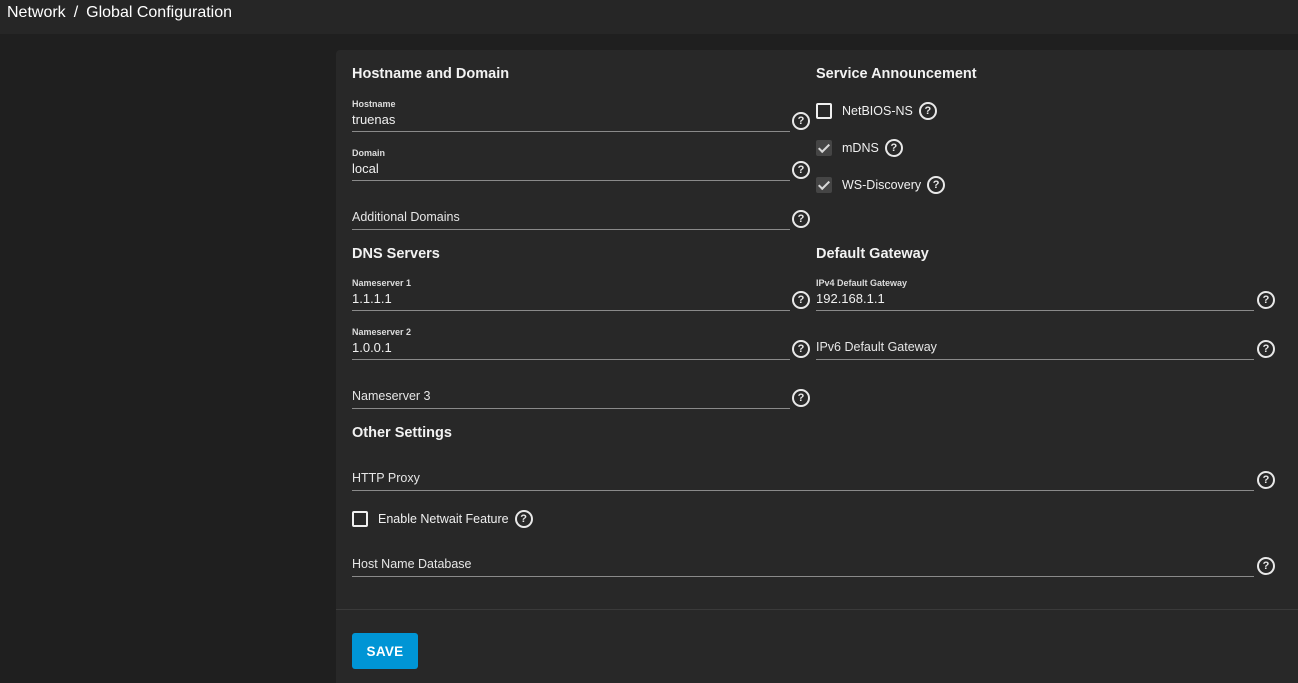 Image resolution: width=1298 pixels, height=683 pixels. I want to click on netbios-ns-row: NetBIOS-NS ?, so click(876, 111).